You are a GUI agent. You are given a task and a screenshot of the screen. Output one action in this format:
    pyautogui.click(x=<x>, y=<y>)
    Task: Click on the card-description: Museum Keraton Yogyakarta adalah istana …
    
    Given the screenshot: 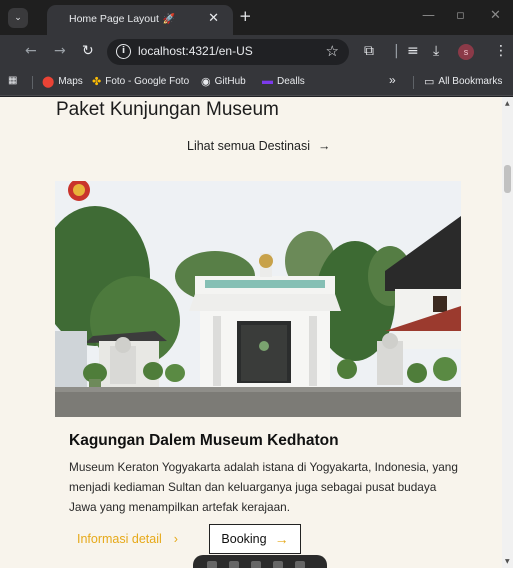 What is the action you would take?
    pyautogui.click(x=263, y=487)
    